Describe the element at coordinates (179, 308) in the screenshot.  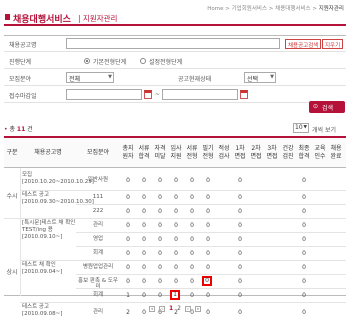
I see `page-2: 2` at that location.